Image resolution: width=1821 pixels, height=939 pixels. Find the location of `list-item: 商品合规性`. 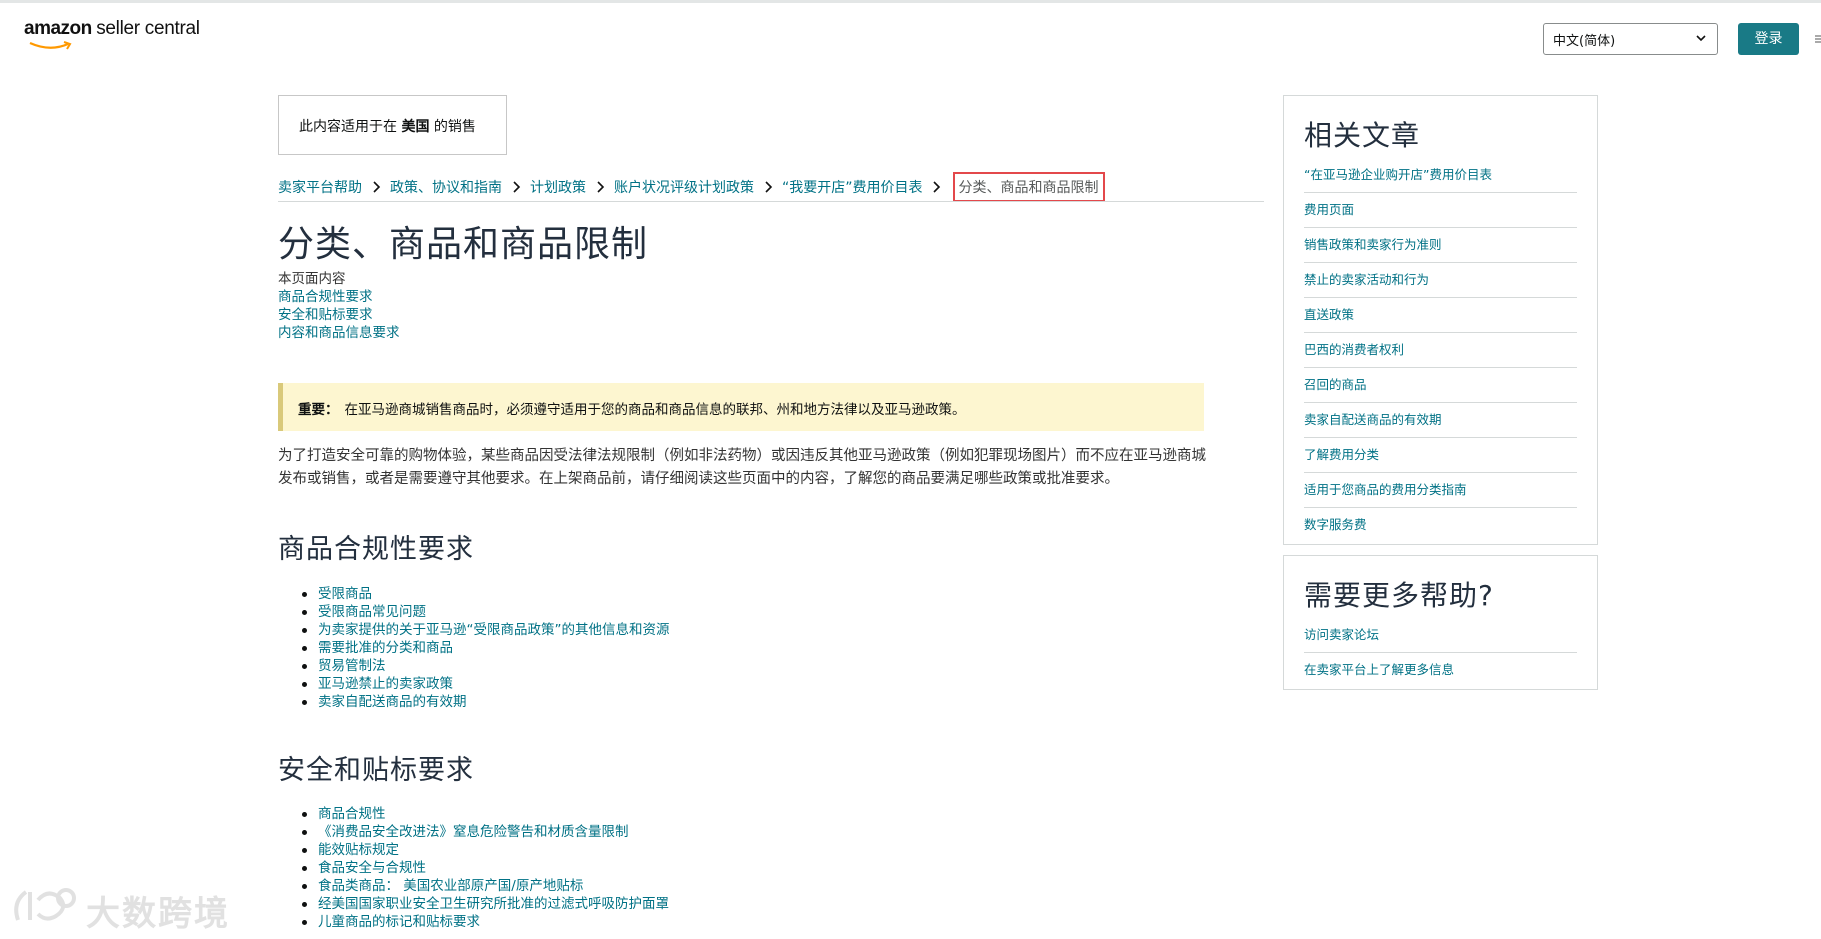

list-item: 商品合规性 is located at coordinates (484, 814).